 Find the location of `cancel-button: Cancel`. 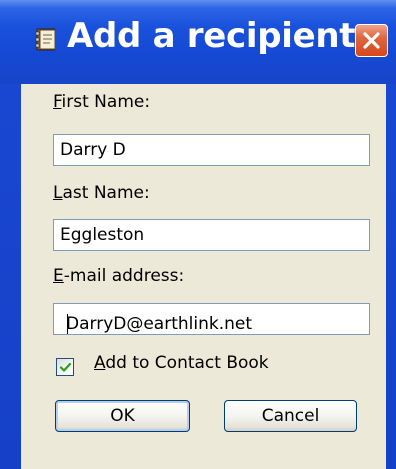

cancel-button: Cancel is located at coordinates (290, 416).